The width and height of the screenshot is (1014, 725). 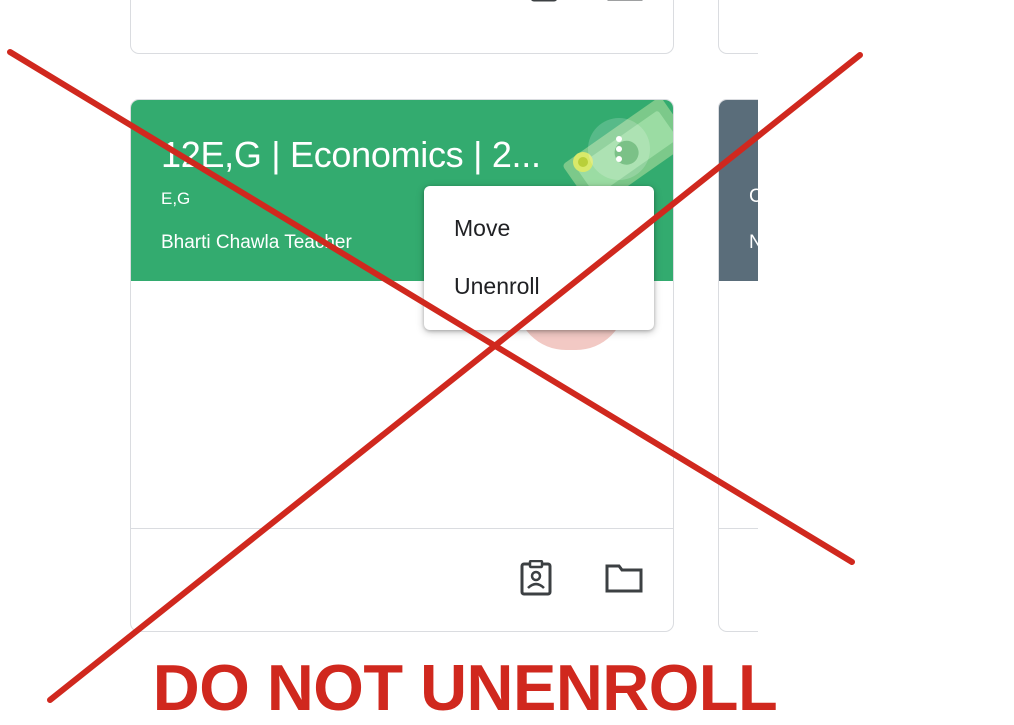 I want to click on neighbor-card-banner: C N, so click(x=738, y=190).